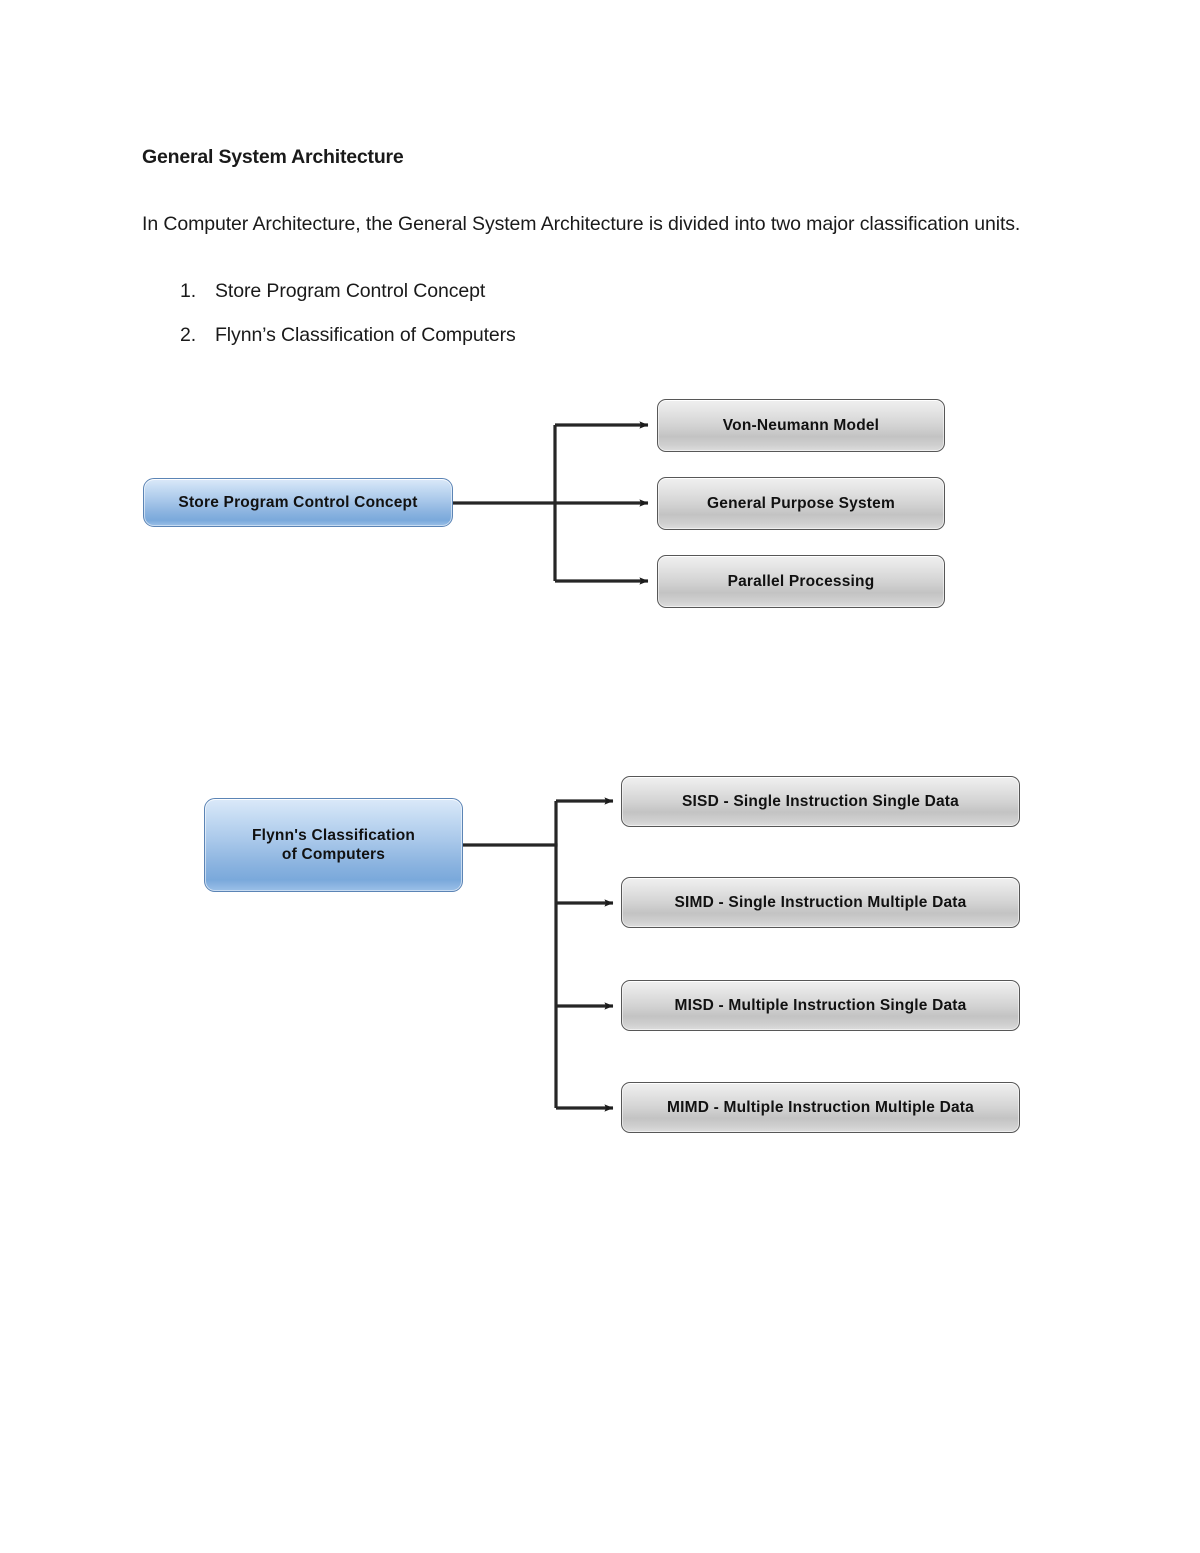 This screenshot has width=1200, height=1553. I want to click on diagram2-child-node-misd: MISD - Multiple Instruction Single Data, so click(820, 1005).